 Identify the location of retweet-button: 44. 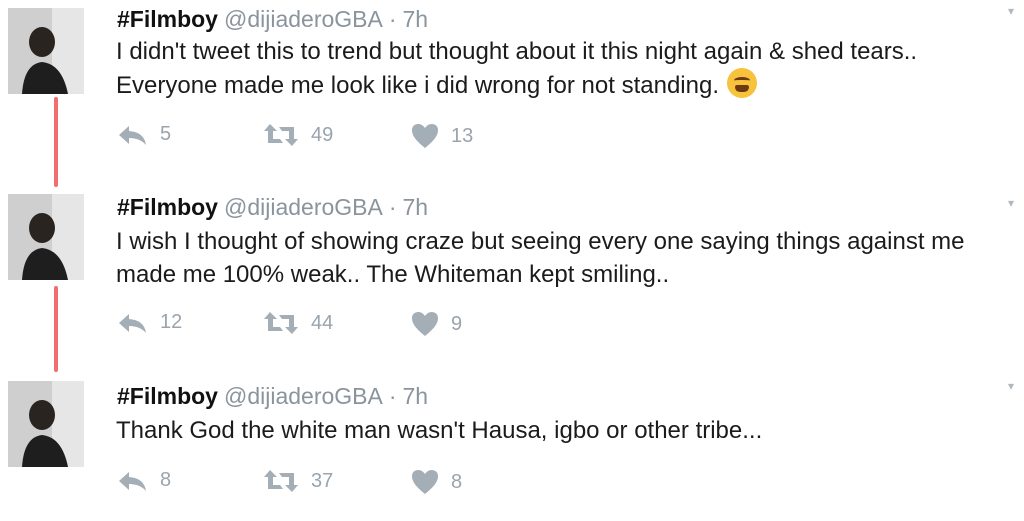
(298, 323).